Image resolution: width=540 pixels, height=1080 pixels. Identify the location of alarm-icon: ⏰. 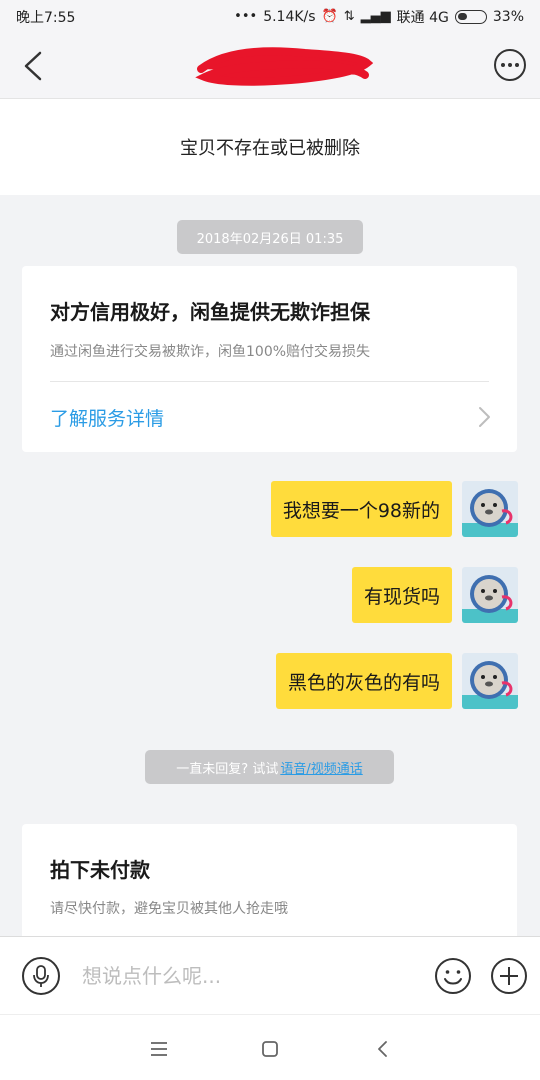
(329, 16).